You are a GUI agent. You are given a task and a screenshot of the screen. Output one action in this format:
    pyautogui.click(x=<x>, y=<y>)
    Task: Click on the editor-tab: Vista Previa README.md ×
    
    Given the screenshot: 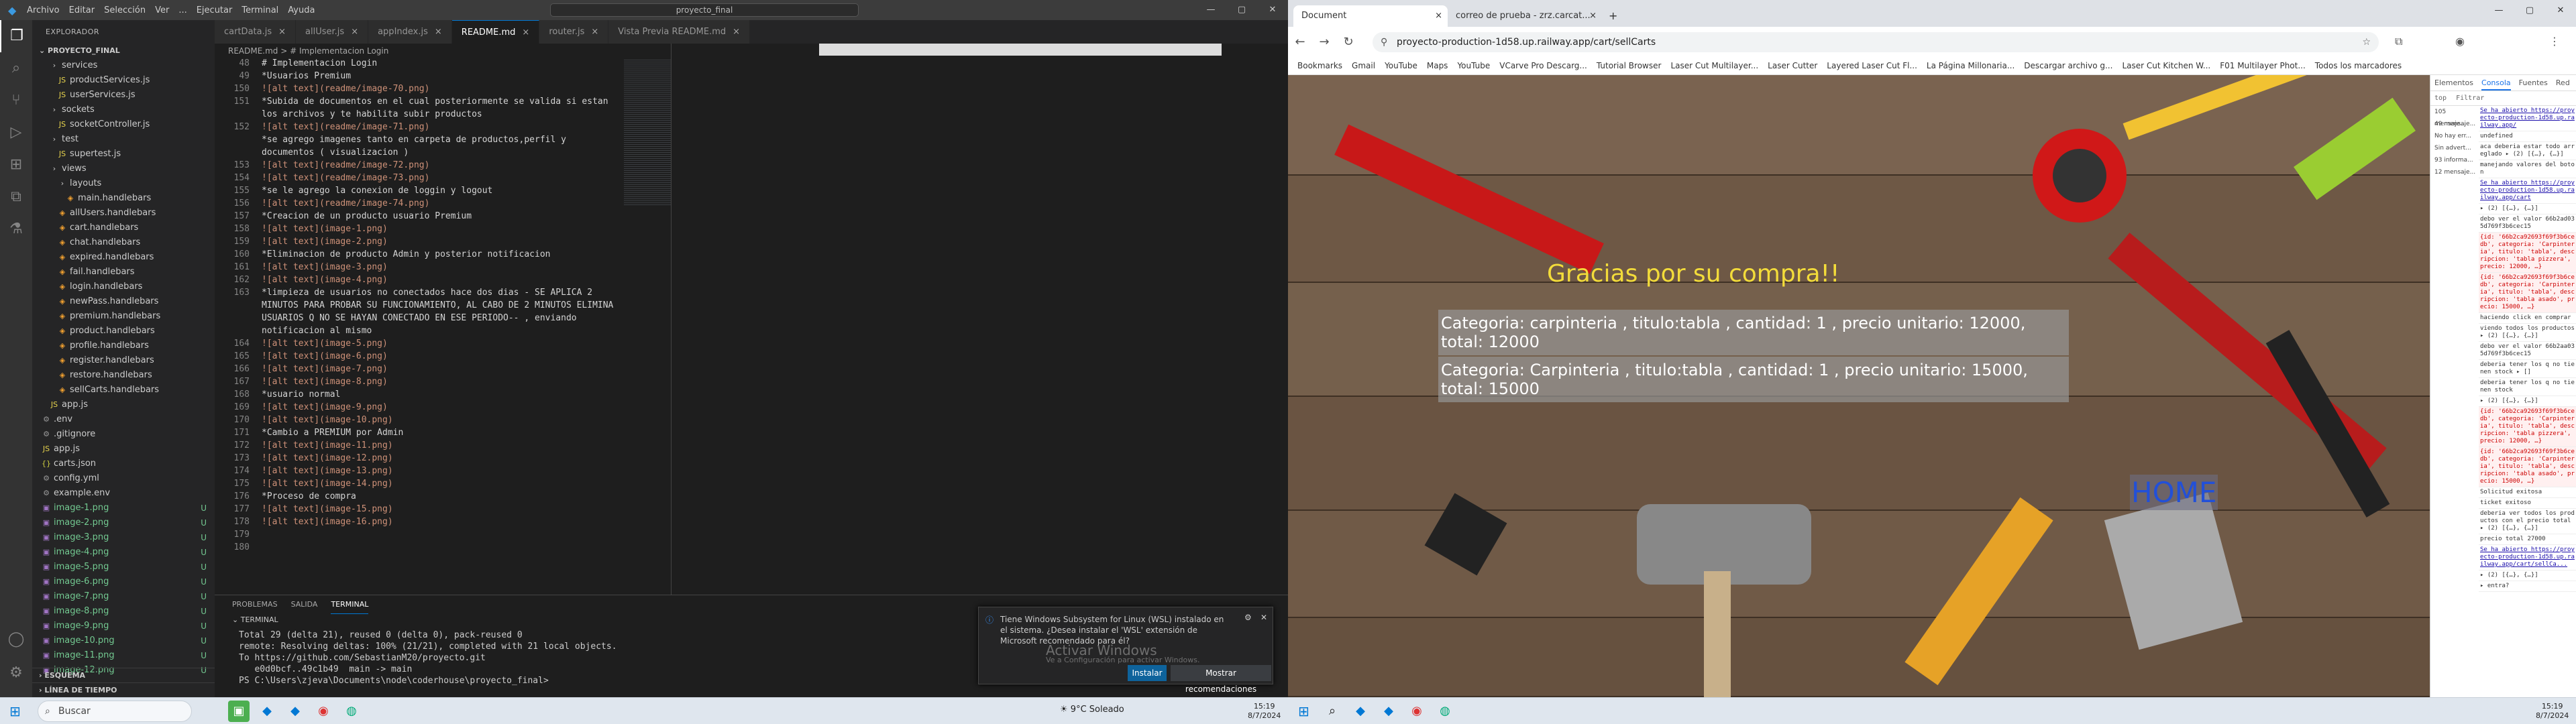 What is the action you would take?
    pyautogui.click(x=679, y=32)
    